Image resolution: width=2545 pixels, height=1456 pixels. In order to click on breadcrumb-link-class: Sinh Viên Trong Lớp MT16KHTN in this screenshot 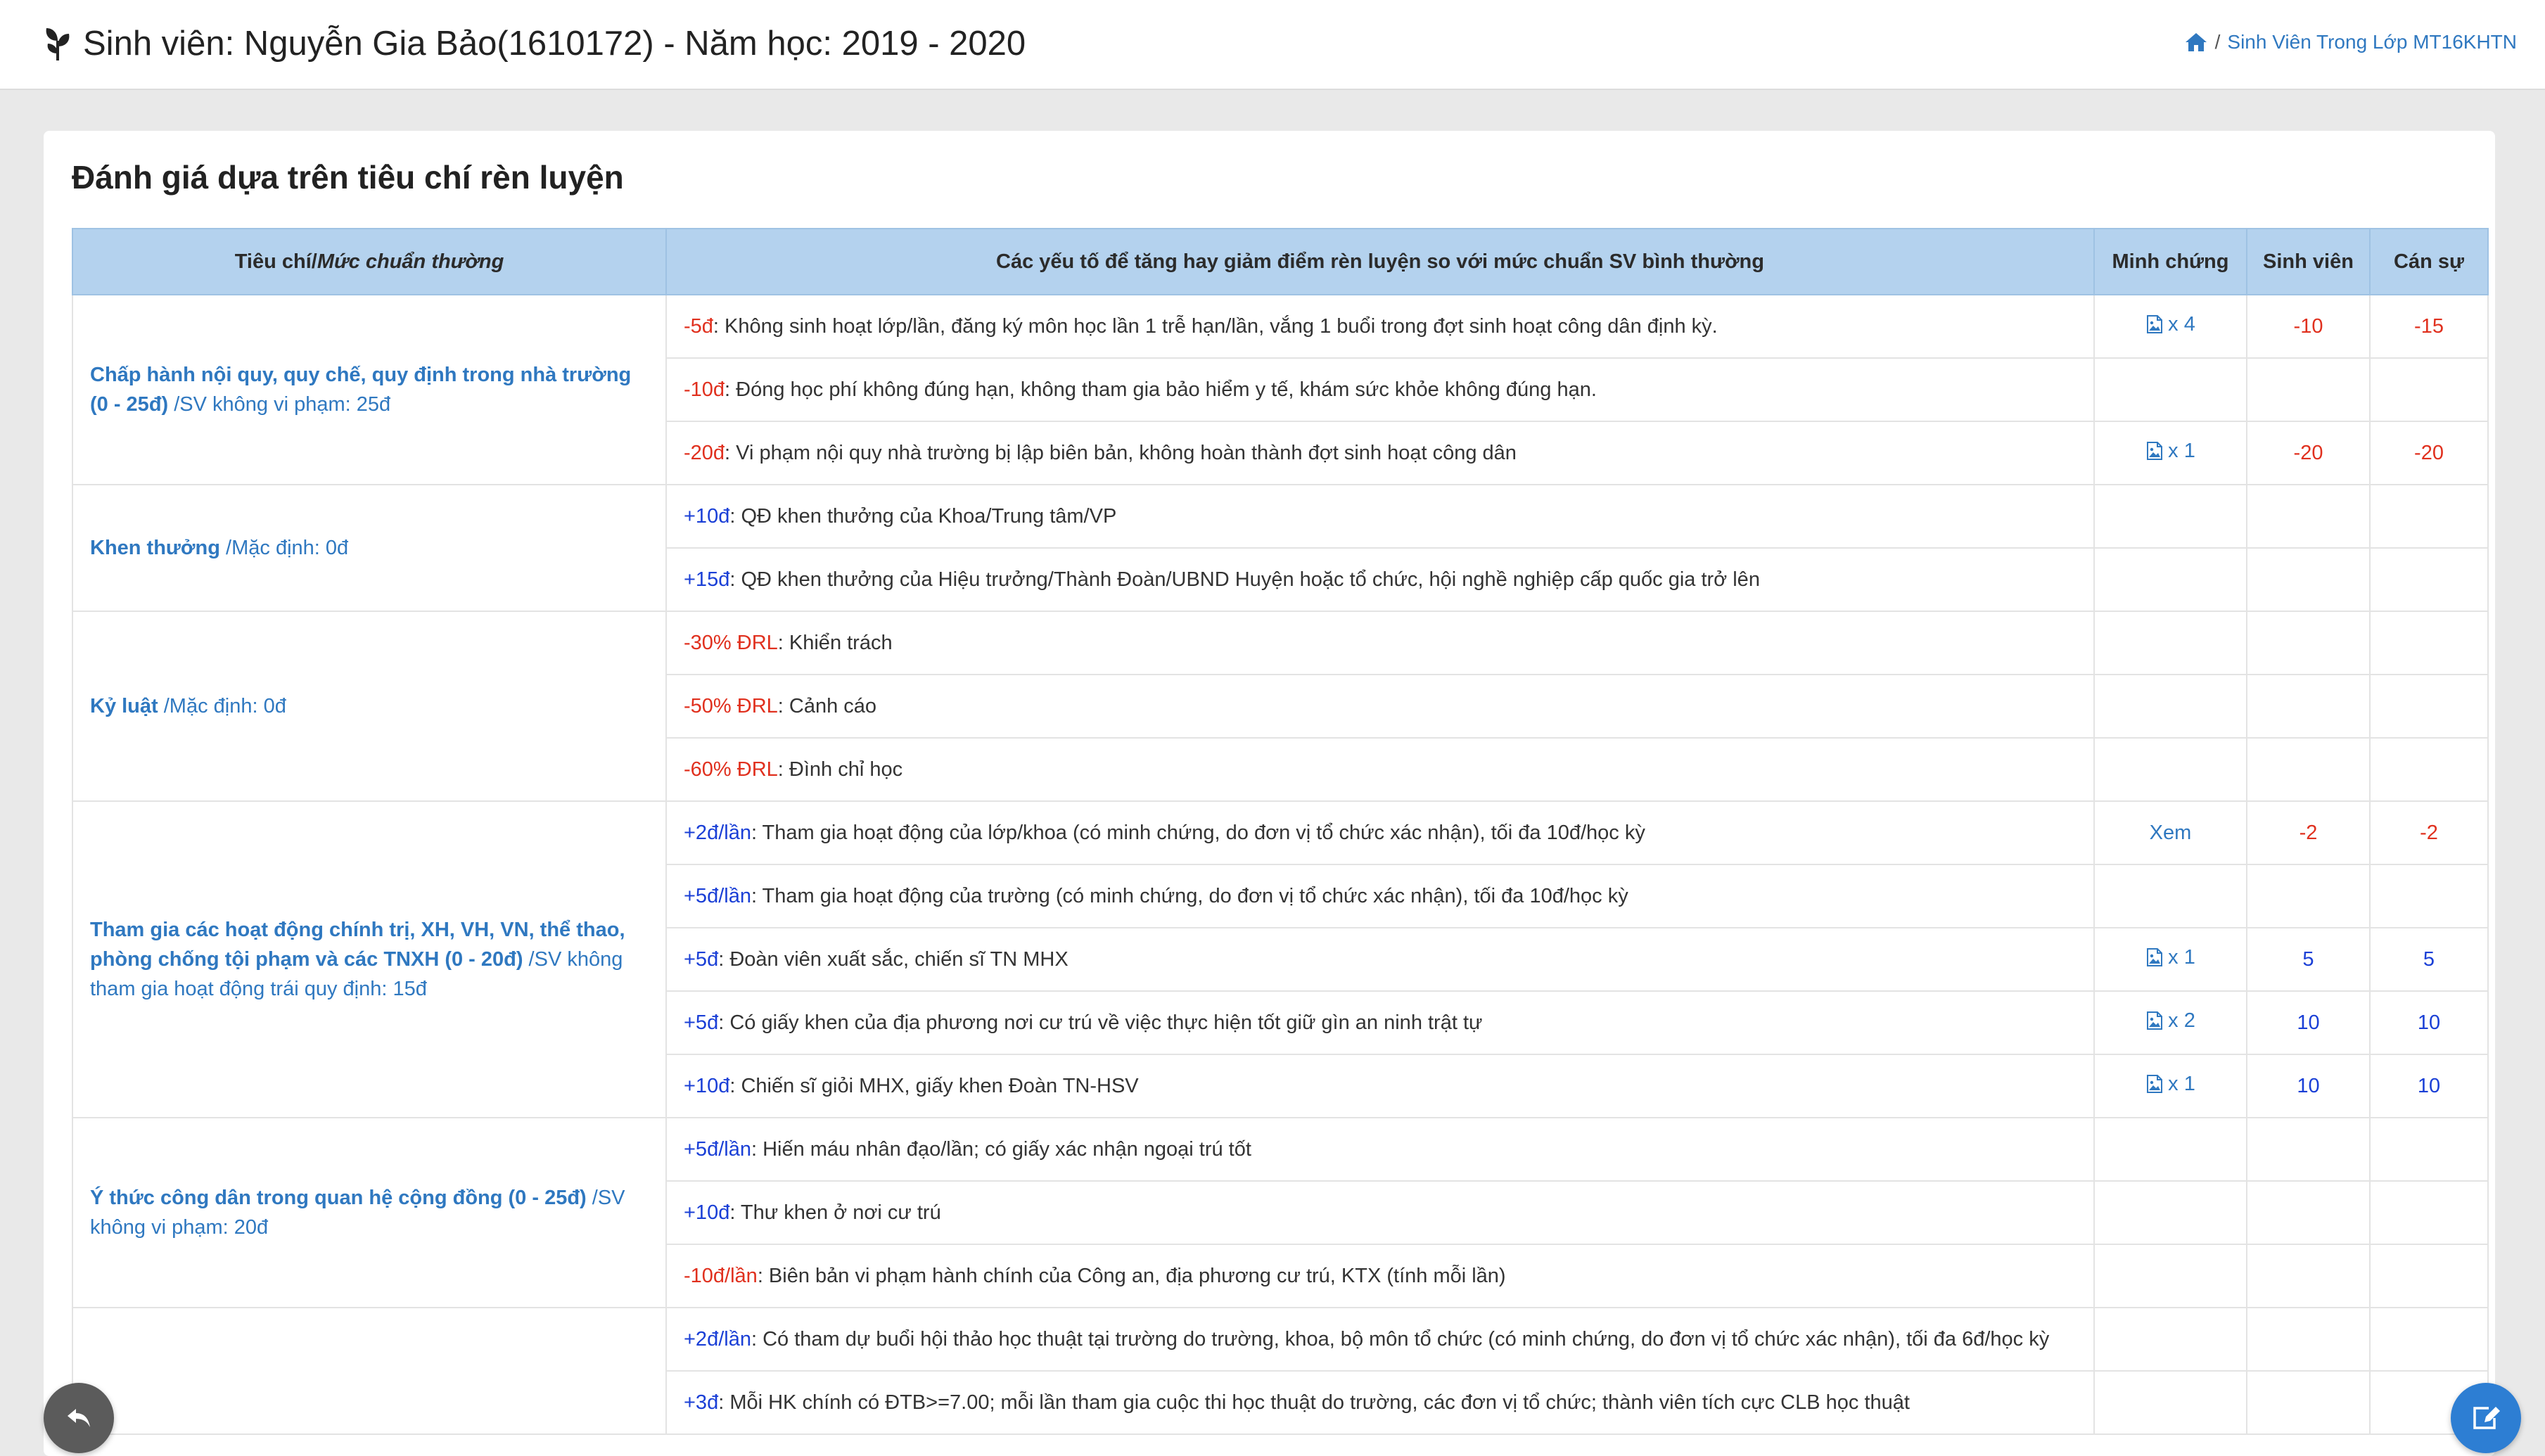, I will do `click(2372, 42)`.